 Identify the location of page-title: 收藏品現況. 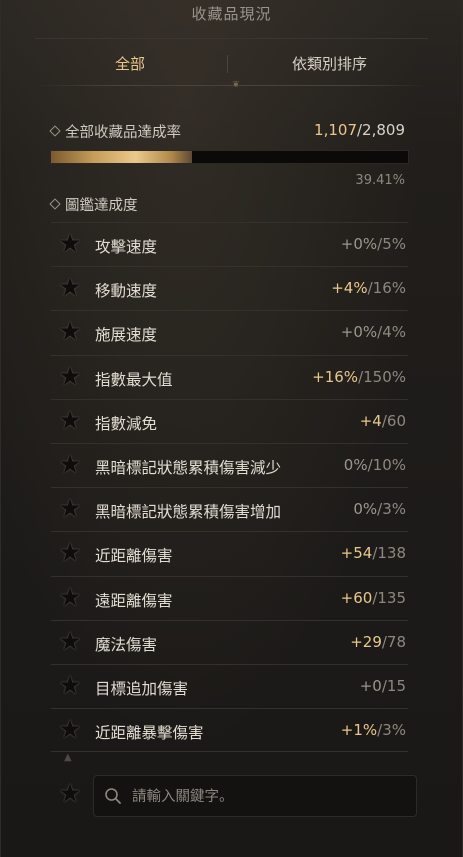
(231, 14).